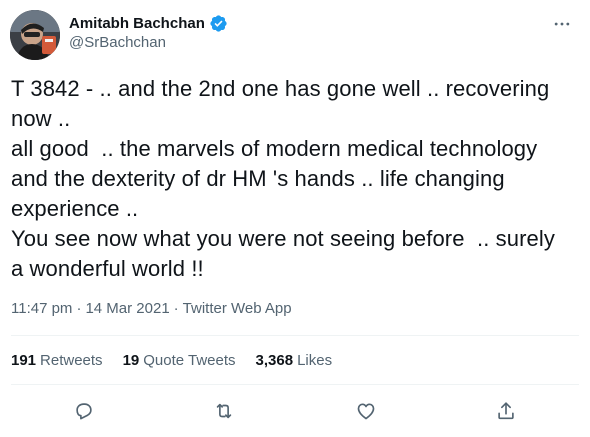 This screenshot has width=590, height=437. Describe the element at coordinates (562, 24) in the screenshot. I see `more-horizontal-icon` at that location.